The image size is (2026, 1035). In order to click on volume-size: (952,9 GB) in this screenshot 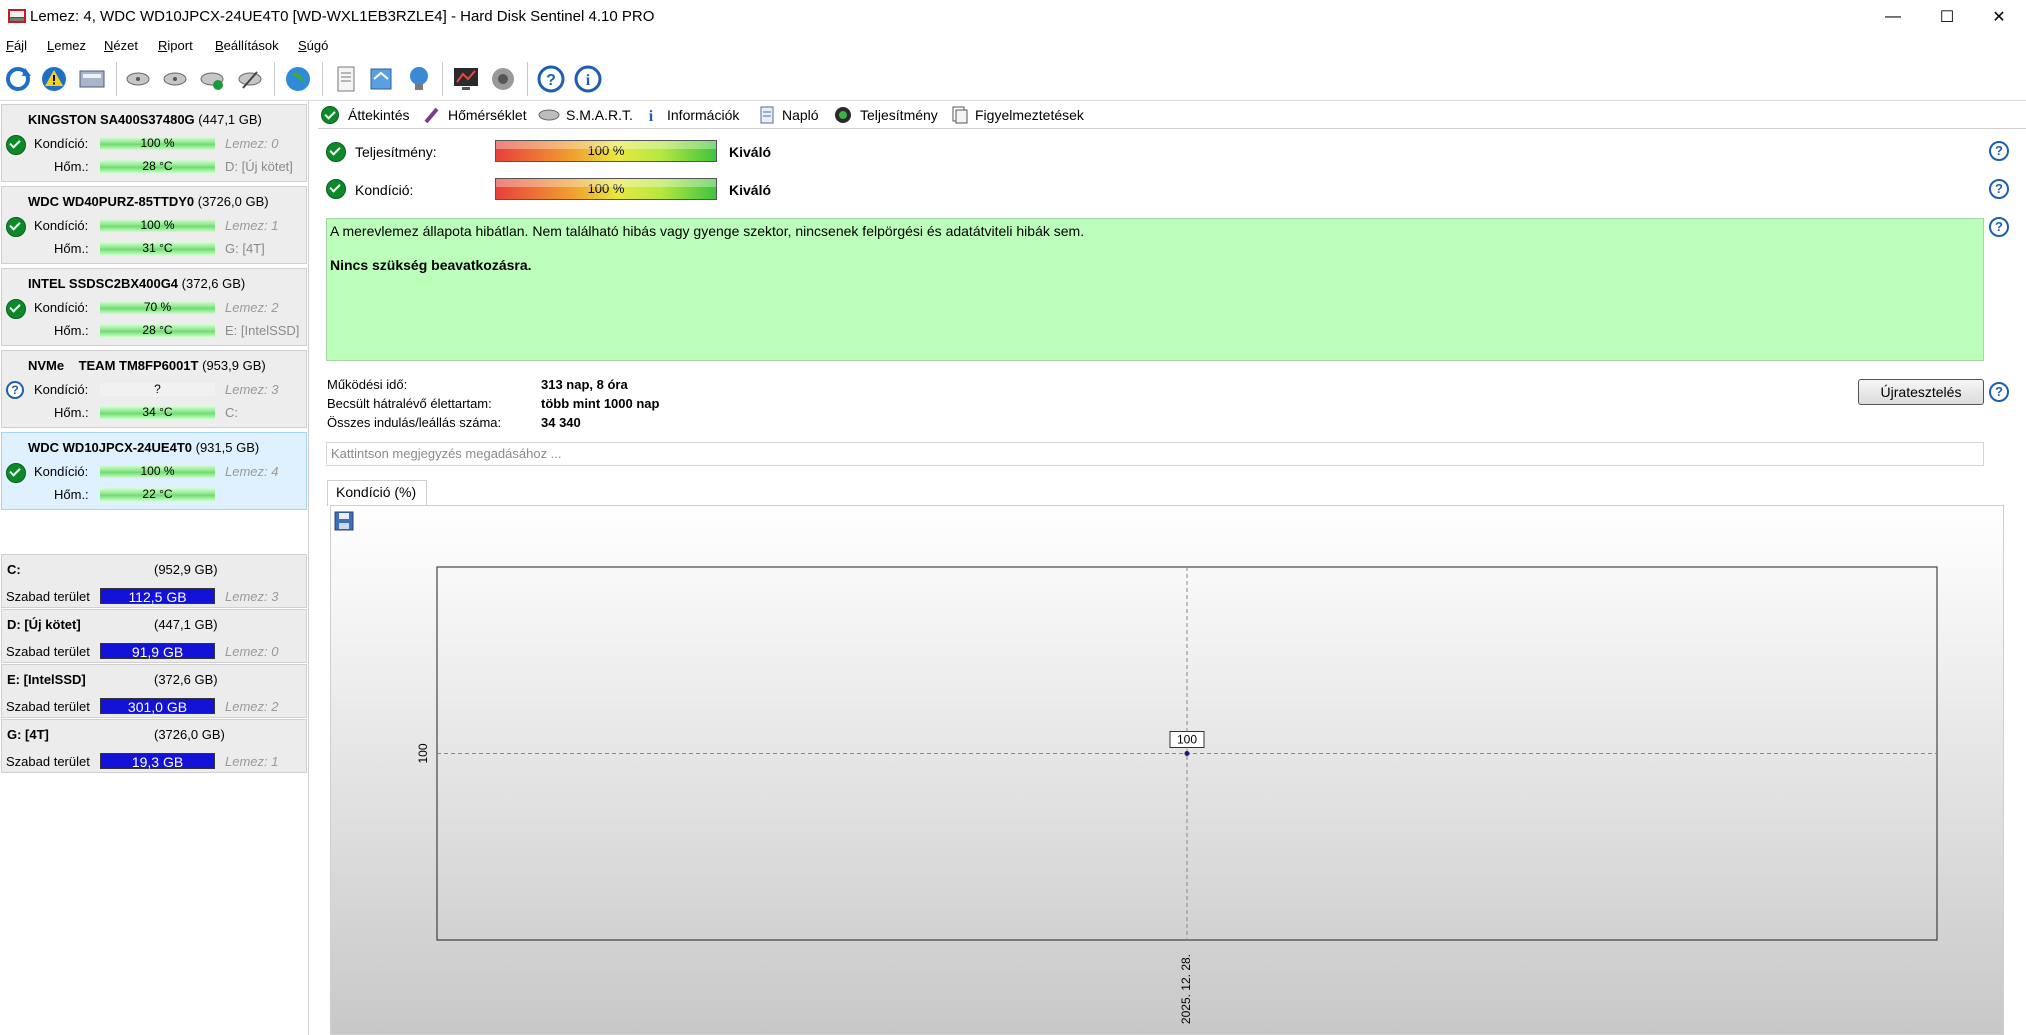, I will do `click(186, 569)`.